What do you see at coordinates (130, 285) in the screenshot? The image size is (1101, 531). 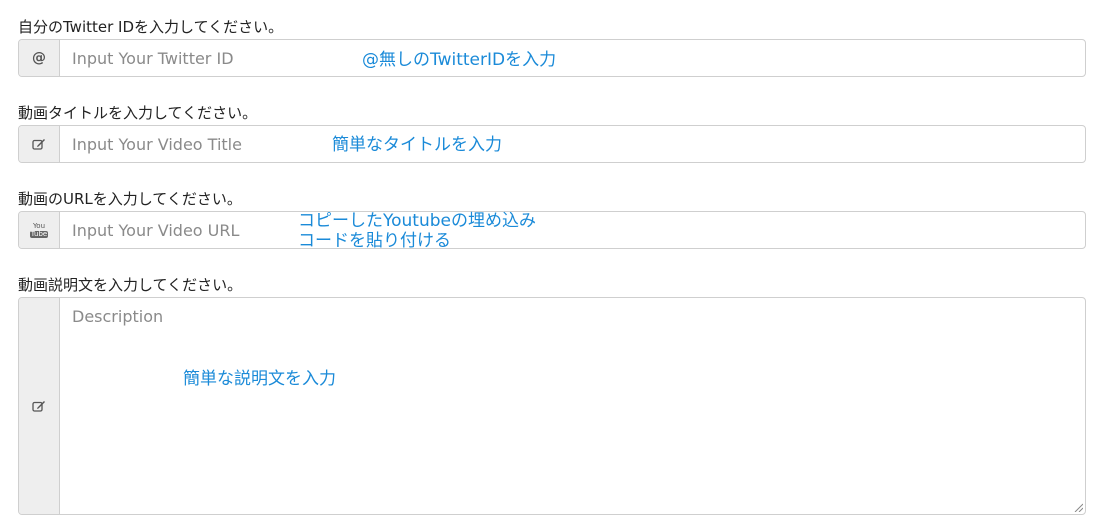 I see `description-label: 動画説明文を入力してください。` at bounding box center [130, 285].